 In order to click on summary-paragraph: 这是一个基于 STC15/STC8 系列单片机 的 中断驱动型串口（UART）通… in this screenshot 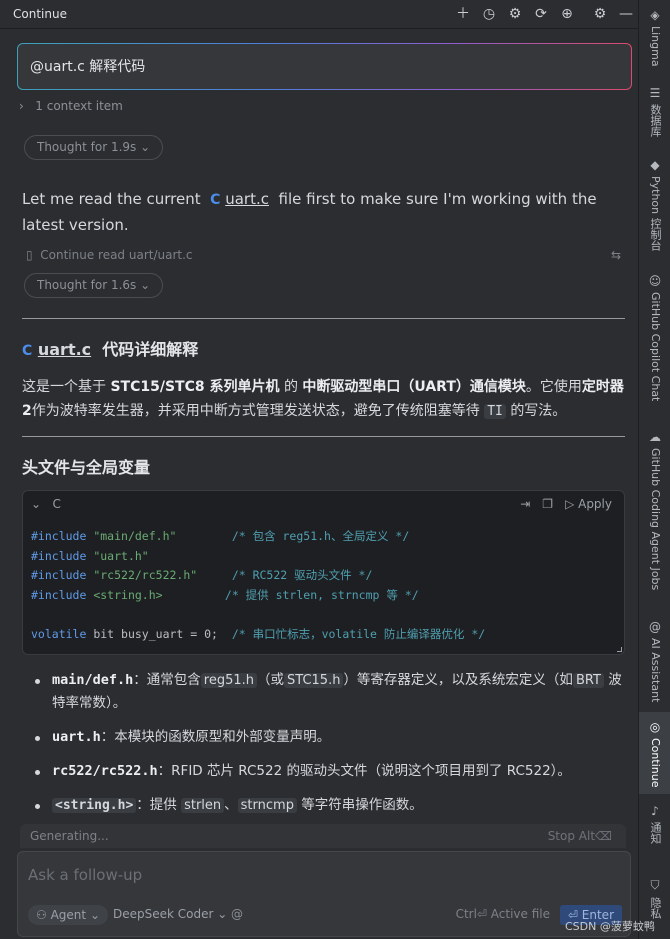, I will do `click(323, 399)`.